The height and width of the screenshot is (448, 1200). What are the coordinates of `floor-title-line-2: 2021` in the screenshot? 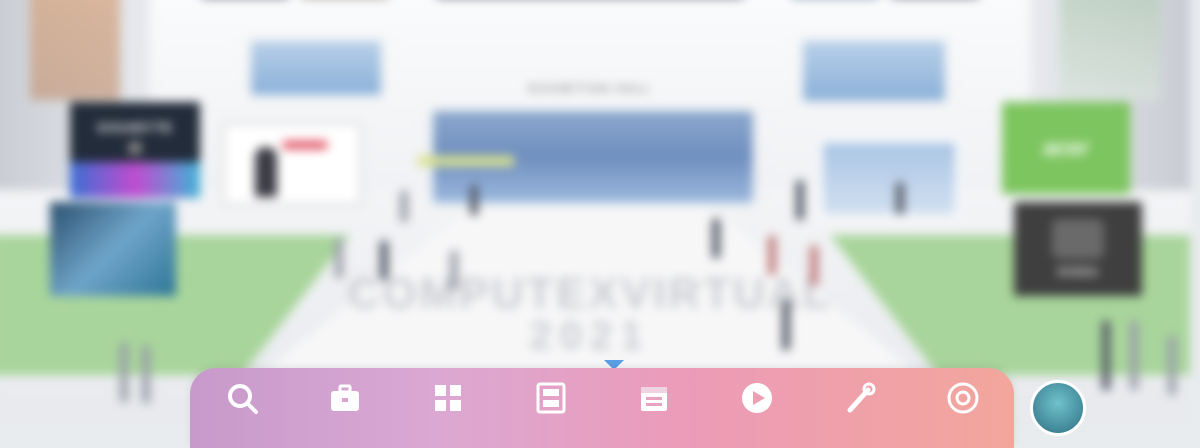 It's located at (590, 336).